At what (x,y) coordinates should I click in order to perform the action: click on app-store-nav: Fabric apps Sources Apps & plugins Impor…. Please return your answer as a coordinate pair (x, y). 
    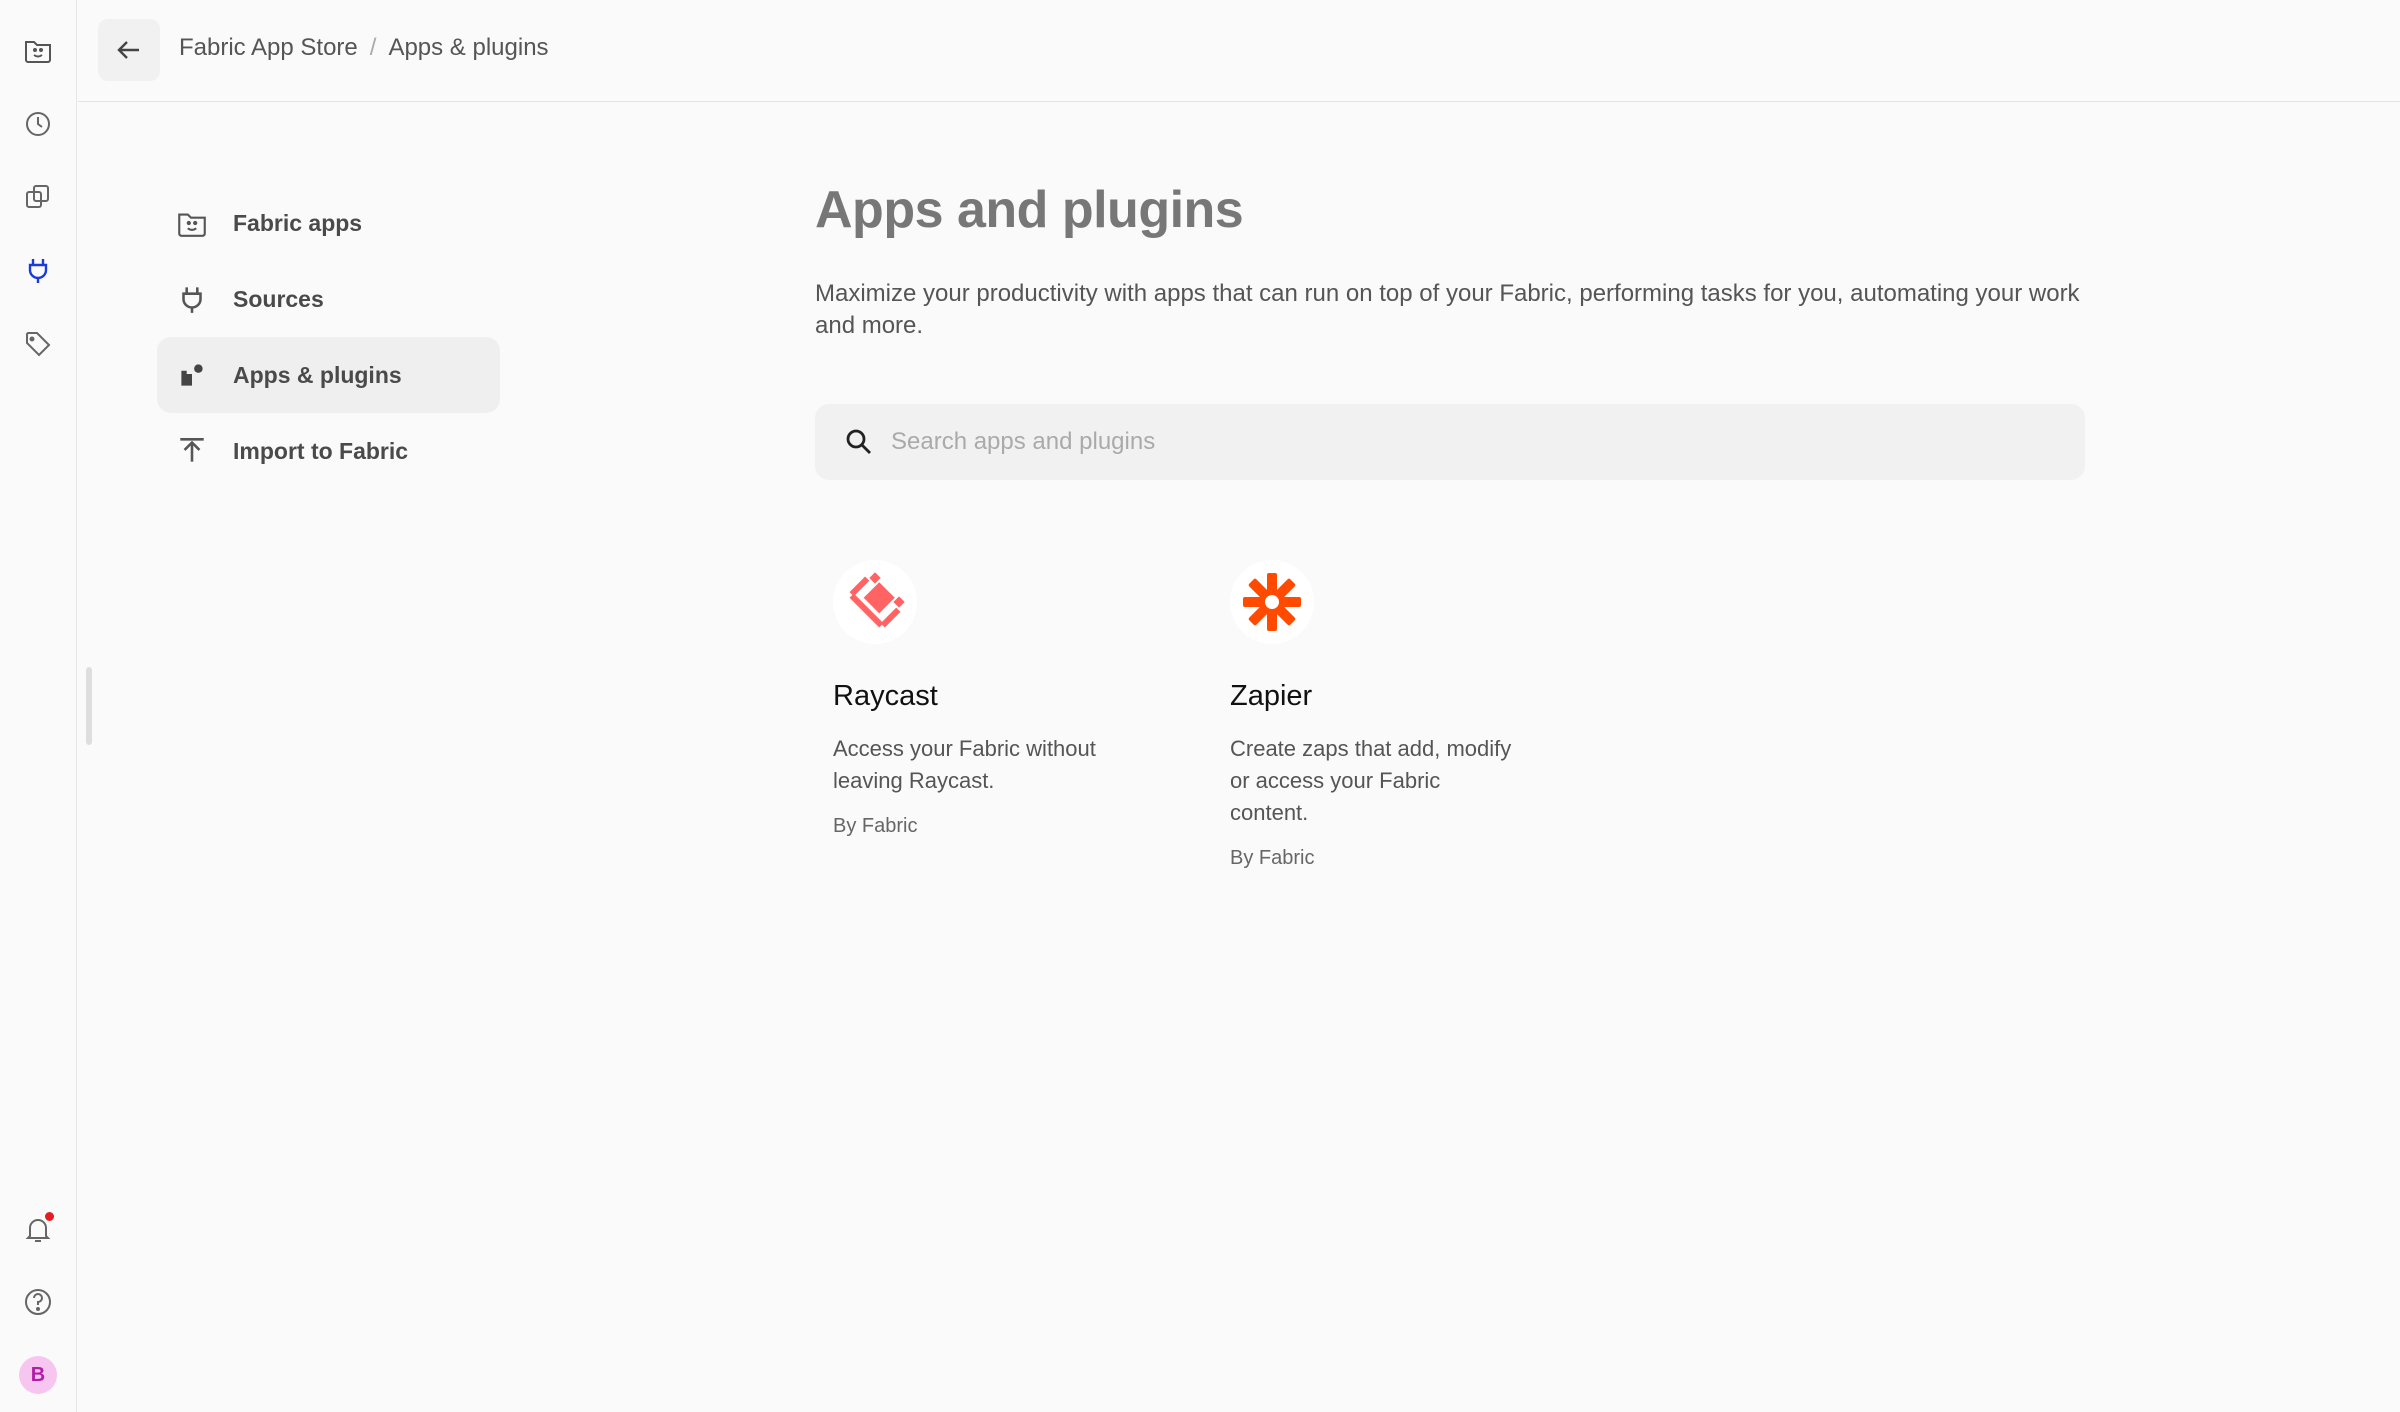
    Looking at the image, I should click on (328, 337).